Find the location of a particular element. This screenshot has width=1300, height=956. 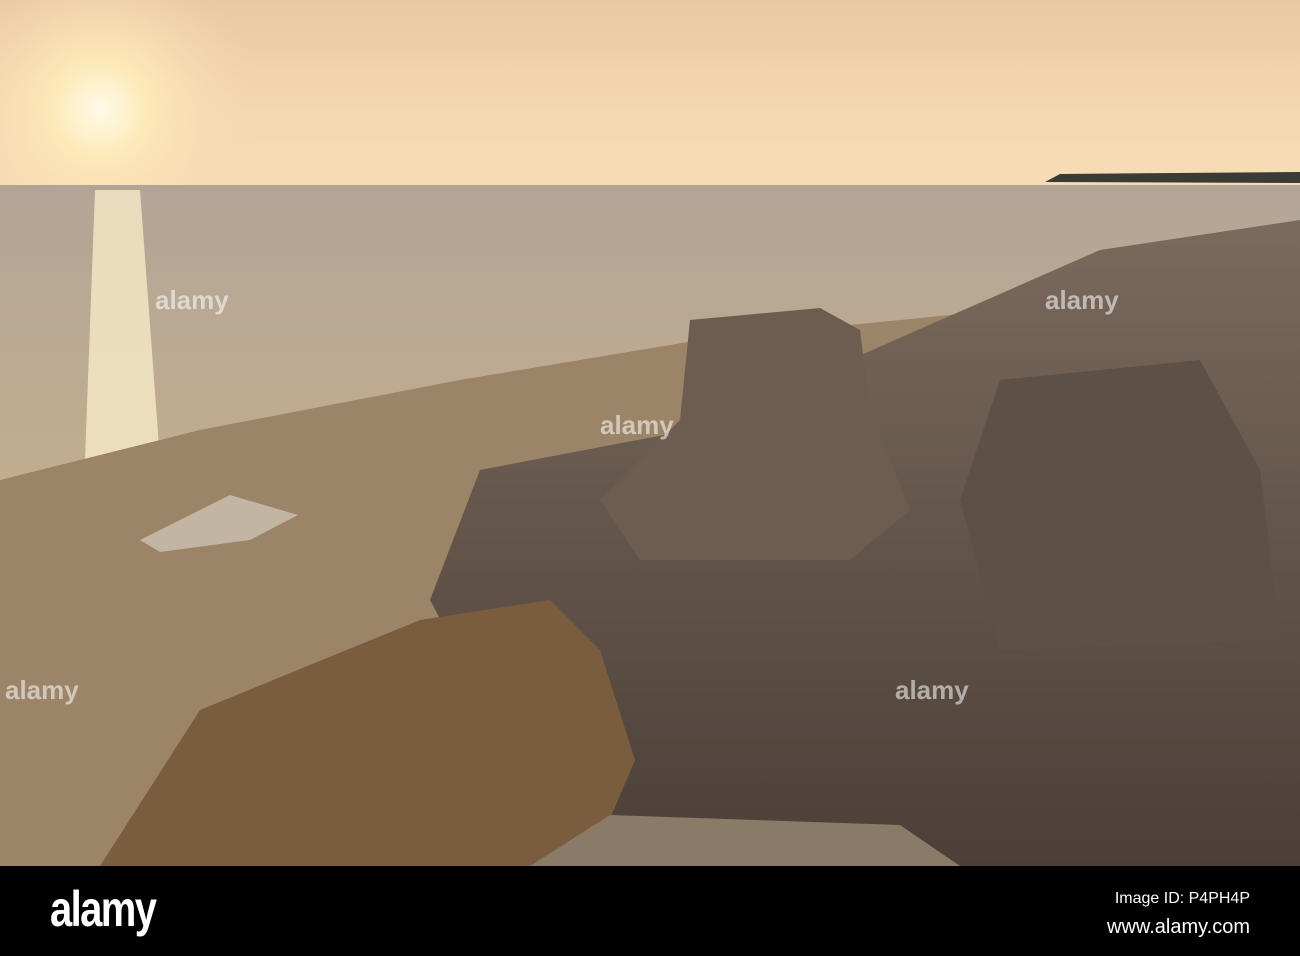

footer-bar: alamy Image ID: P4PH4P www.alamy.com is located at coordinates (650, 911).